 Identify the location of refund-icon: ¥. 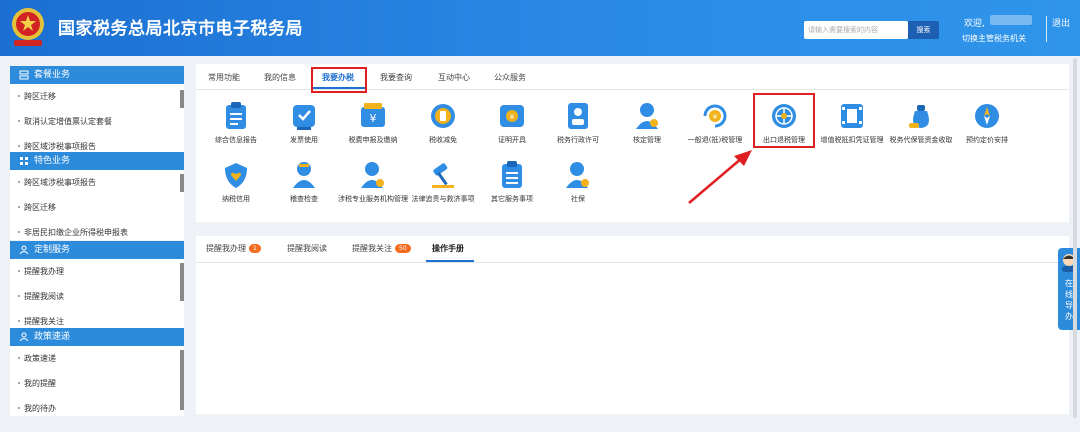
(715, 116).